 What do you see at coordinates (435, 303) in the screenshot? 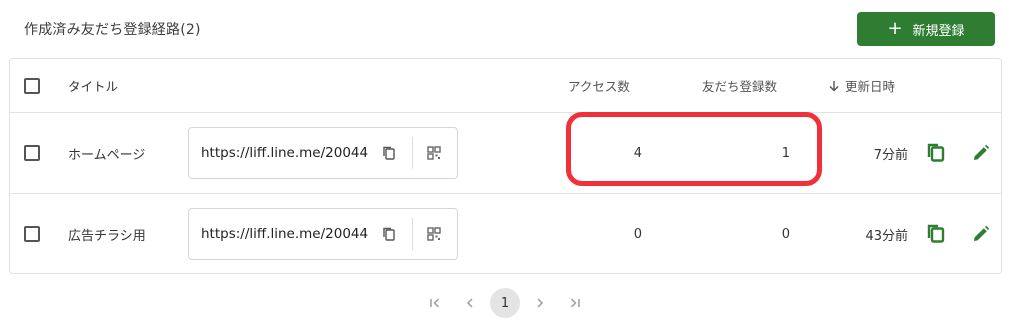
I see `first-page-icon` at bounding box center [435, 303].